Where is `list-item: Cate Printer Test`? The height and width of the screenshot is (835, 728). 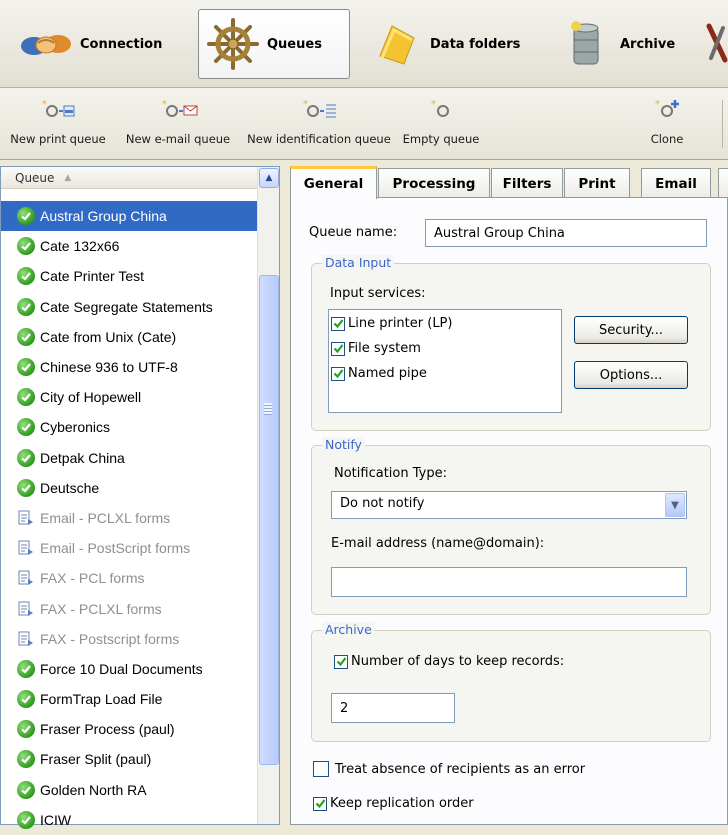
list-item: Cate Printer Test is located at coordinates (129, 276).